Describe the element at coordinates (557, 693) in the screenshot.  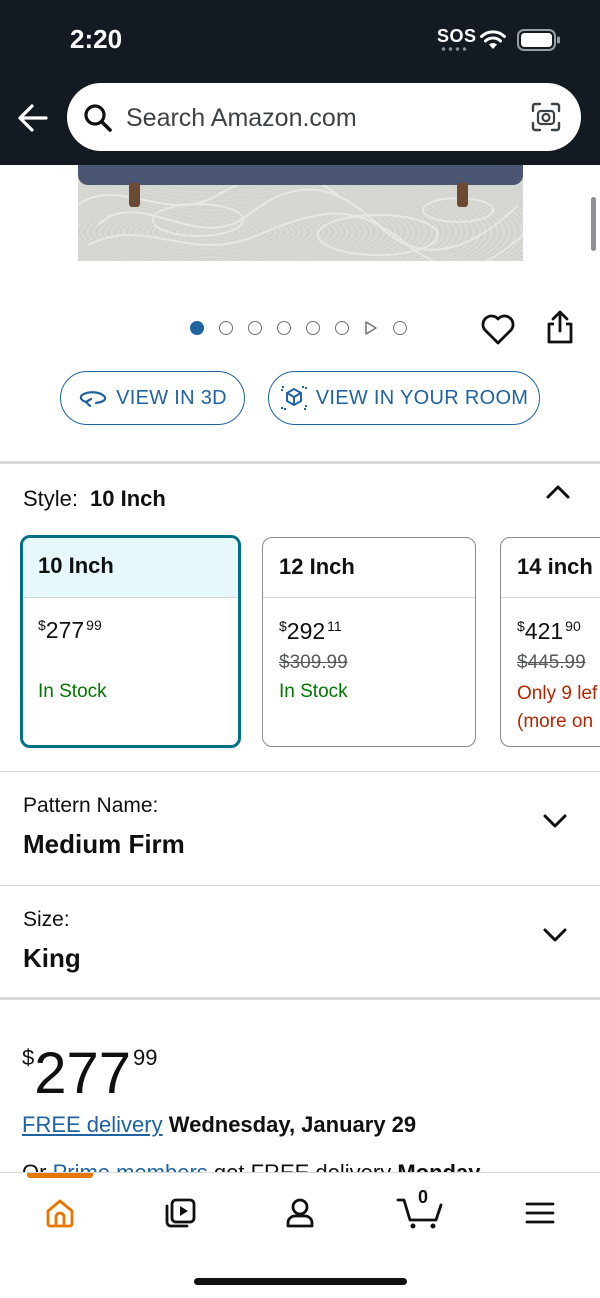
I see `low-stock-line: Only 9 lef` at that location.